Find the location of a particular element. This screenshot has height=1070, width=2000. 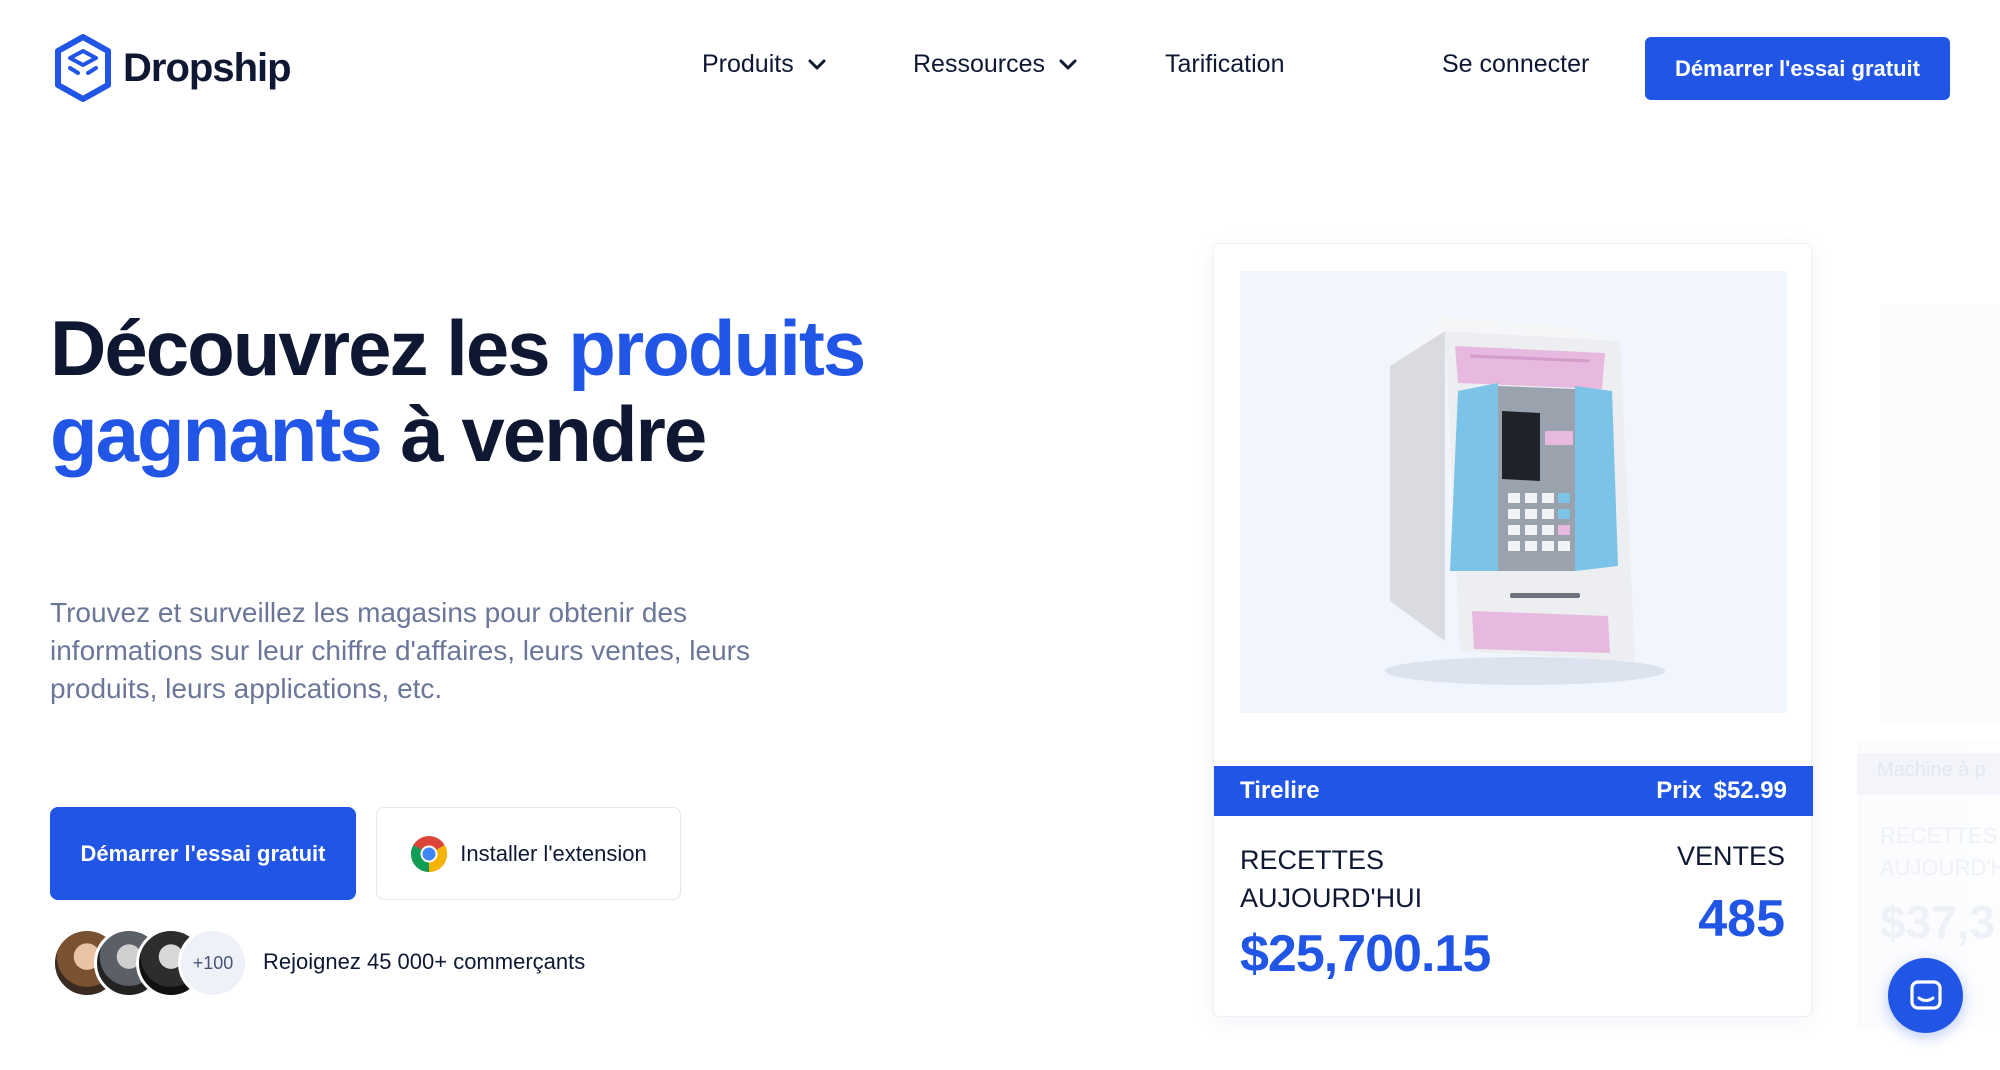

next-revenue-label-line2: AUJOURD'HUI is located at coordinates (1940, 867).